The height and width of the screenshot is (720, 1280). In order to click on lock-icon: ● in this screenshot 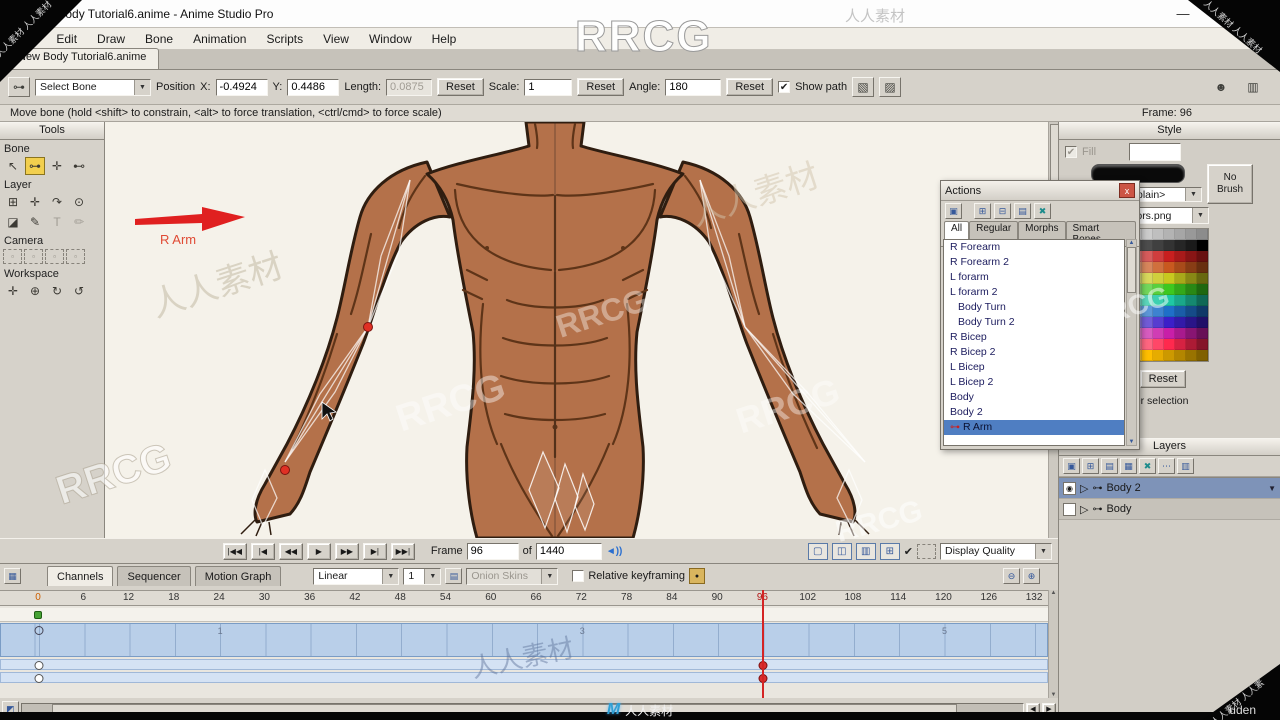, I will do `click(696, 576)`.